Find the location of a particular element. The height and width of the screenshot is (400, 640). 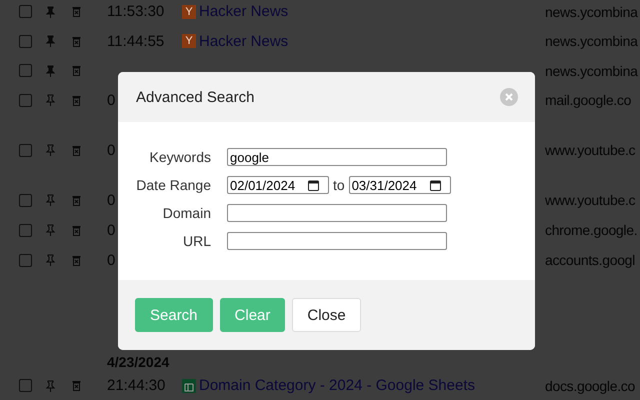

spreadsheet-icon is located at coordinates (189, 385).